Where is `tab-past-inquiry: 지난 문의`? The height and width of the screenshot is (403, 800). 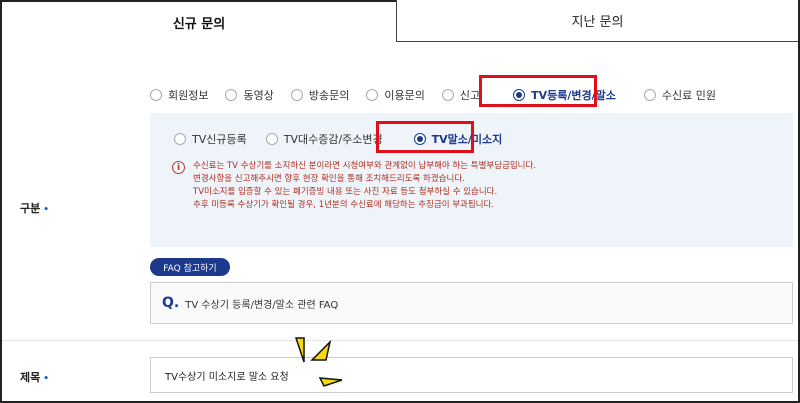 tab-past-inquiry: 지난 문의 is located at coordinates (597, 21).